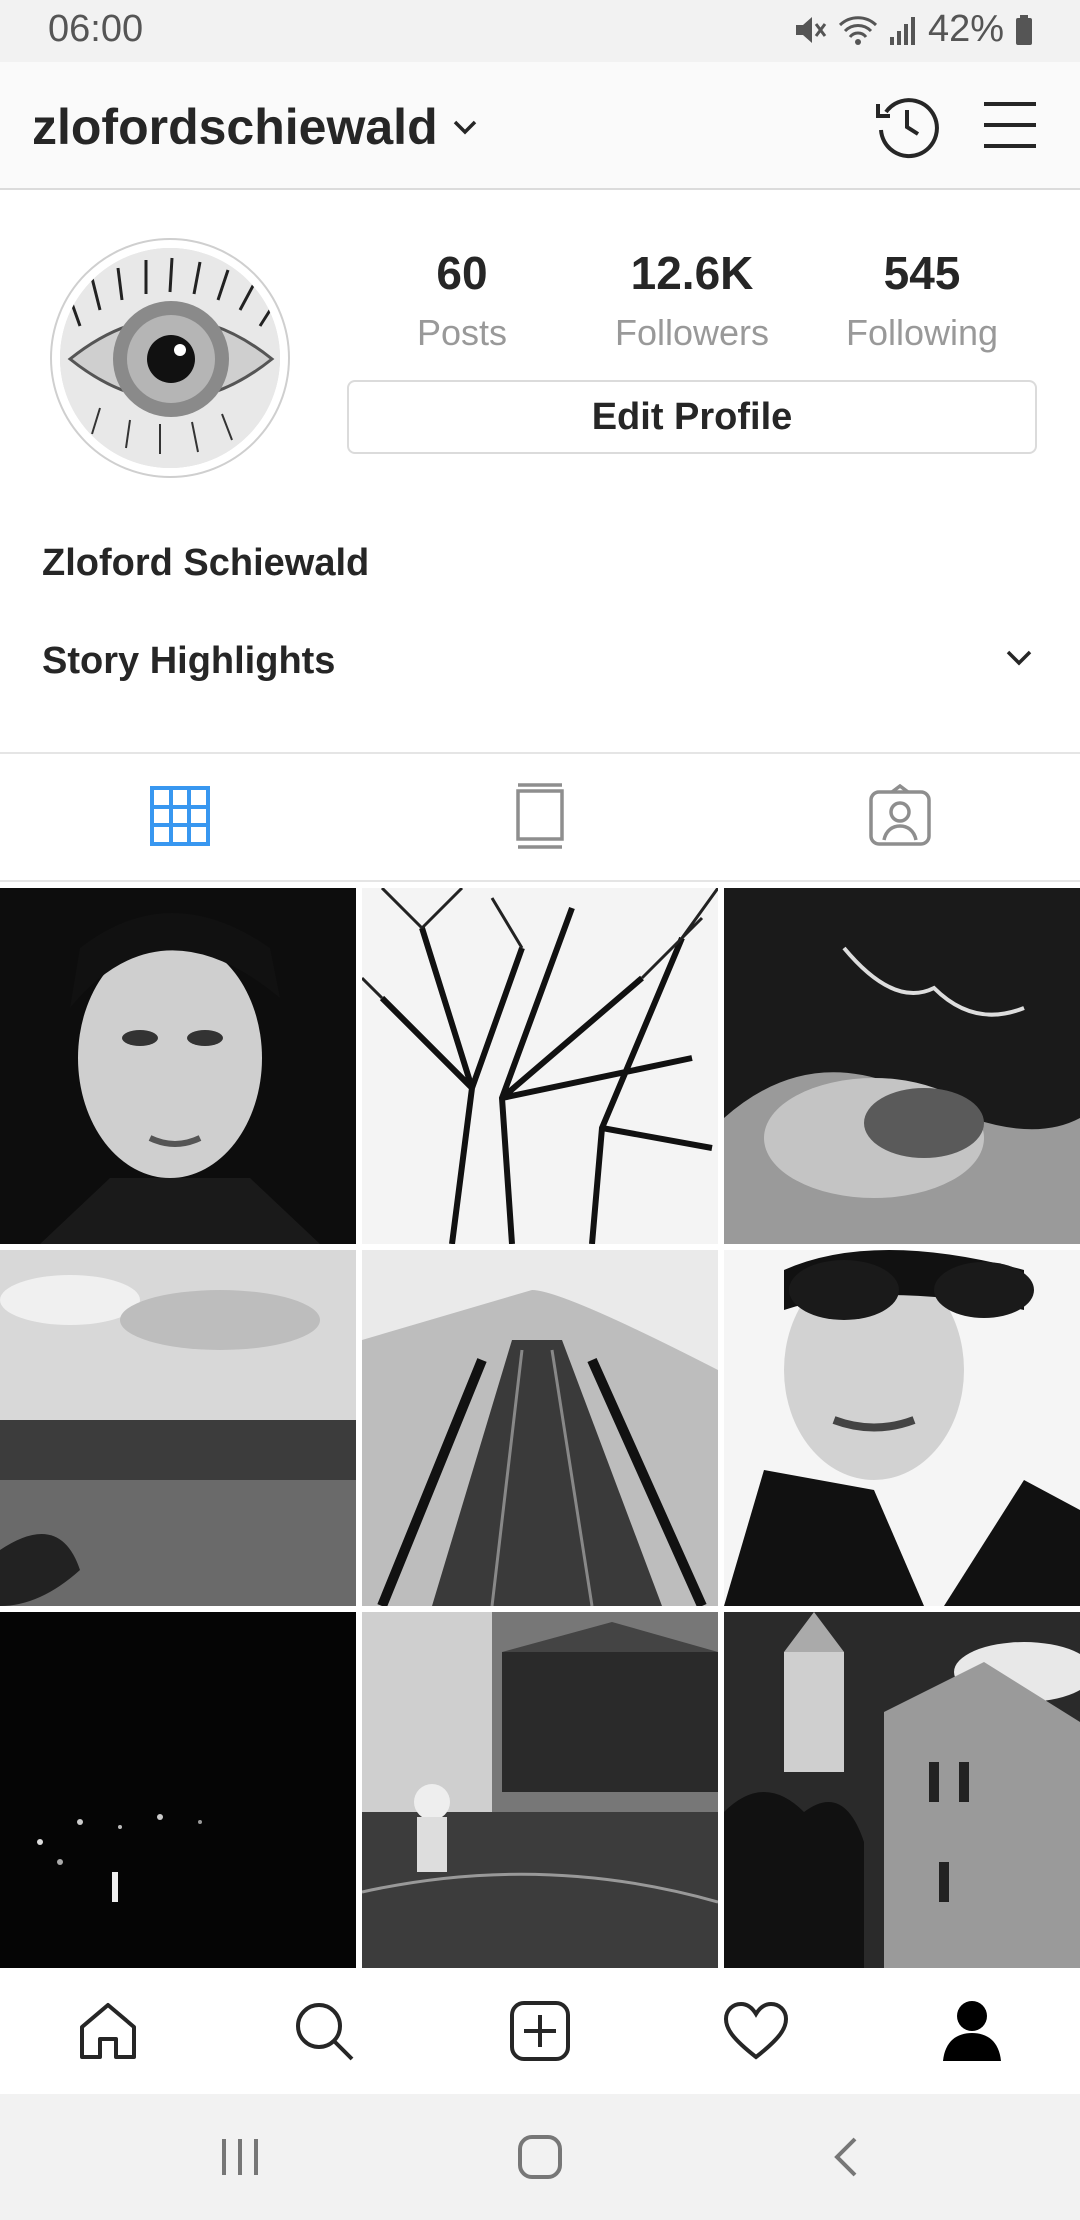  I want to click on hamburger-icon, so click(1010, 125).